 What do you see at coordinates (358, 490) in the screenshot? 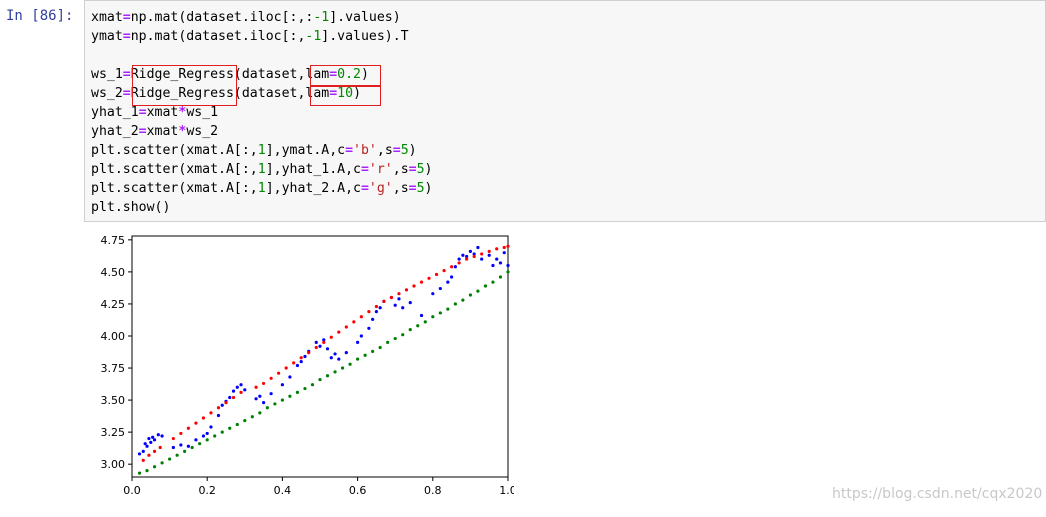
I see `x-tick-label: 0.6` at bounding box center [358, 490].